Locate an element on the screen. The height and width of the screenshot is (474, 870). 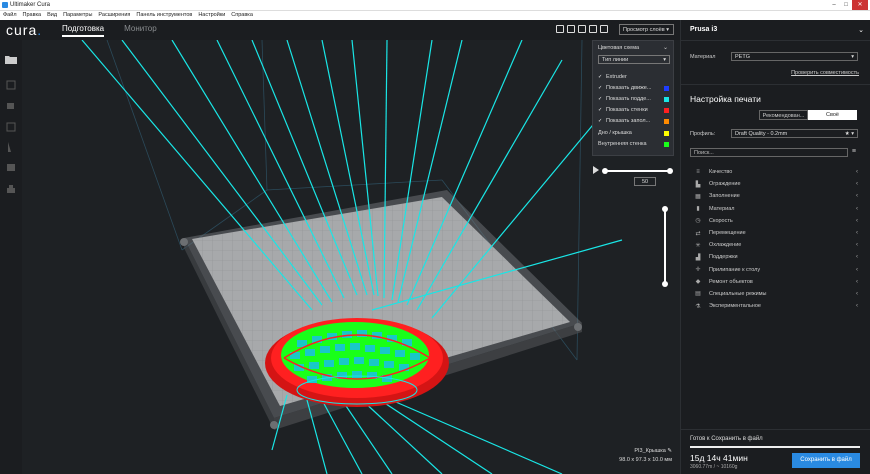
category-label: Охлаждение is located at coordinates (725, 245).